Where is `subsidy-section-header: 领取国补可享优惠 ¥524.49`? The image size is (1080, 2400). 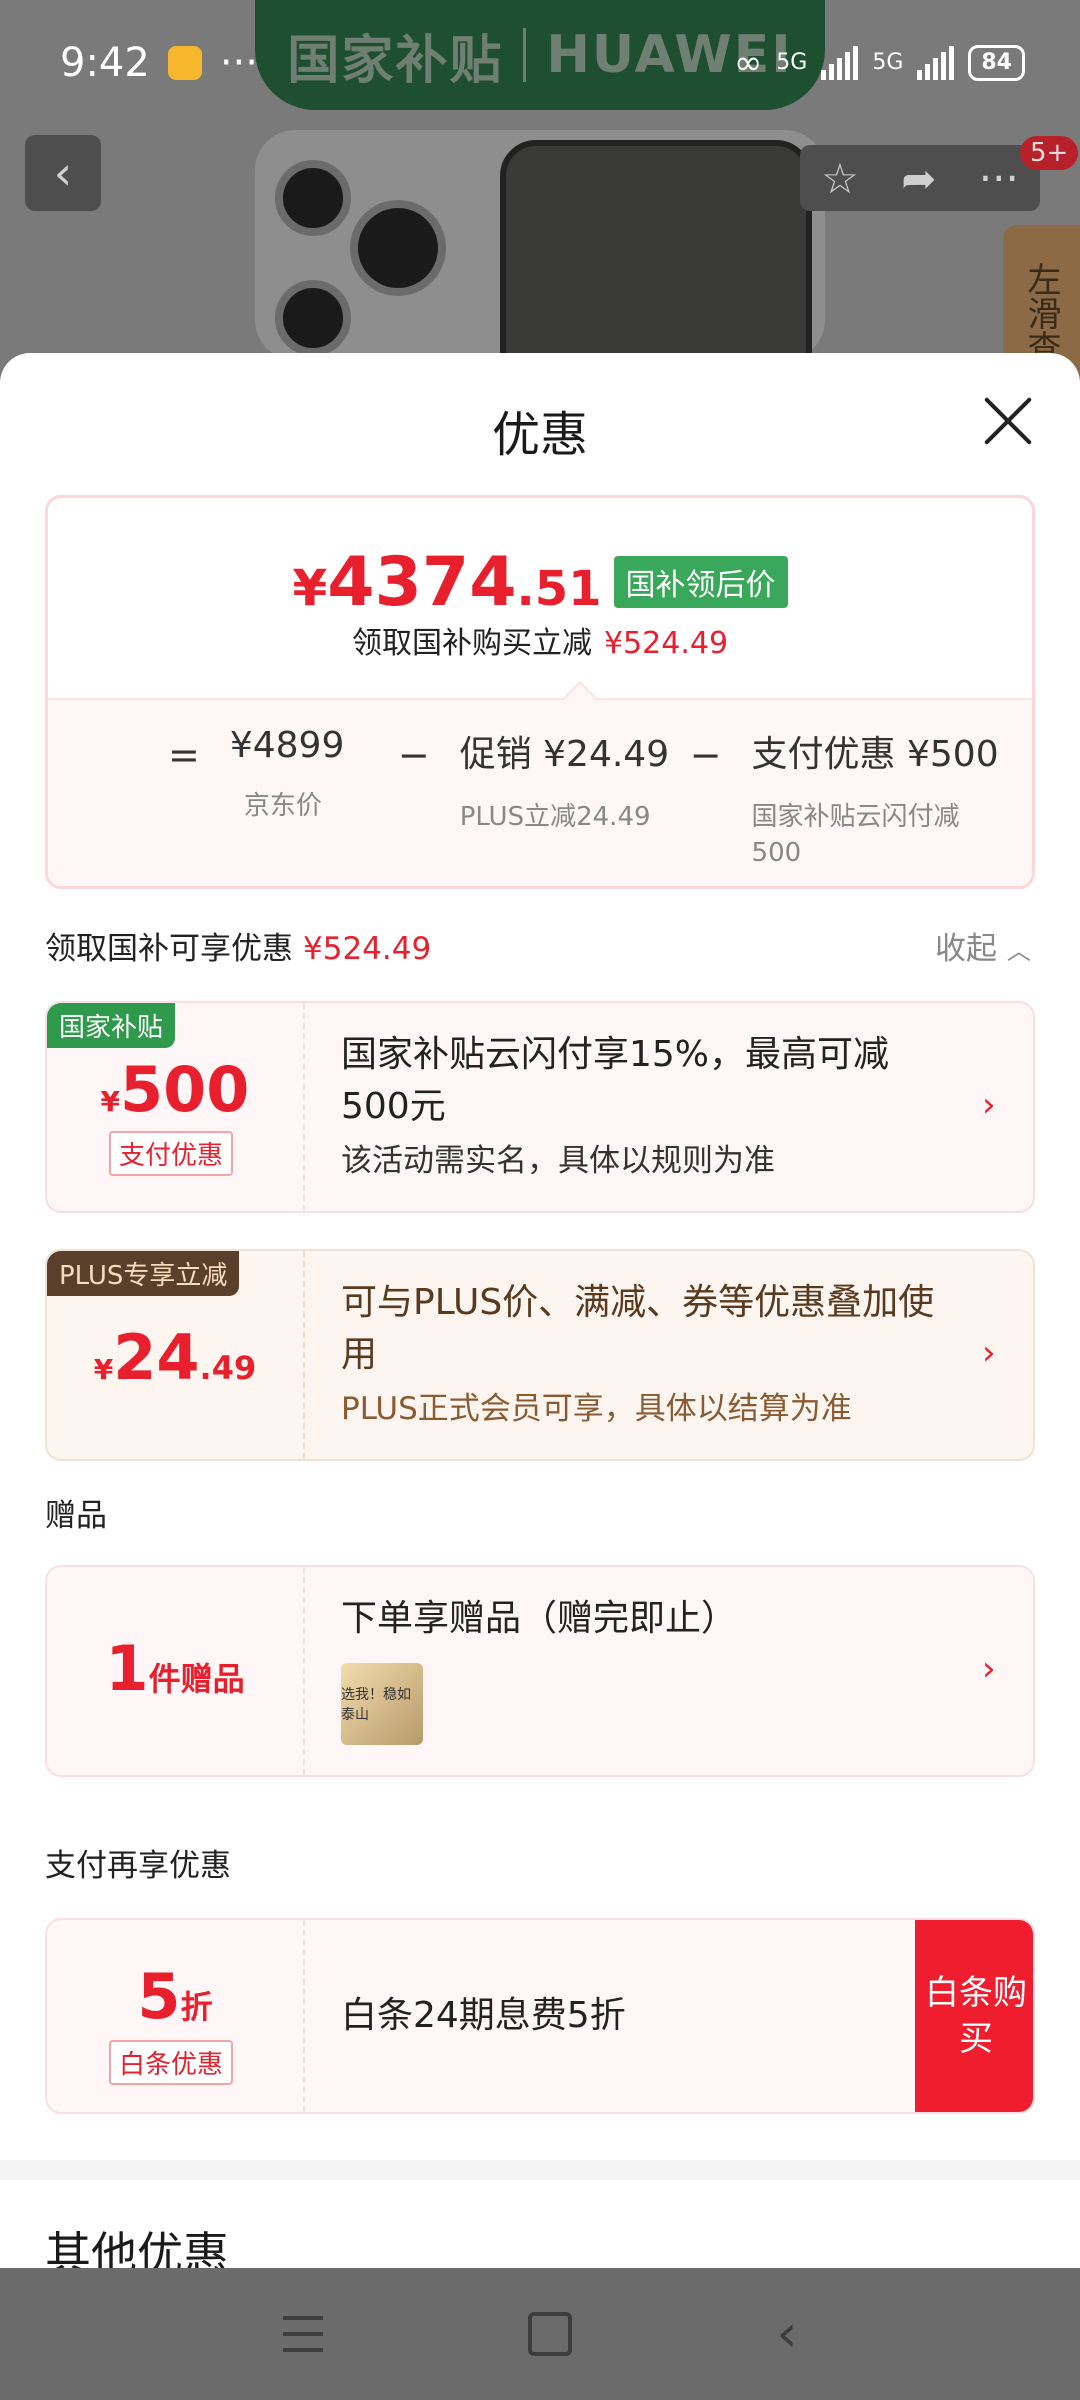 subsidy-section-header: 领取国补可享优惠 ¥524.49 is located at coordinates (238, 945).